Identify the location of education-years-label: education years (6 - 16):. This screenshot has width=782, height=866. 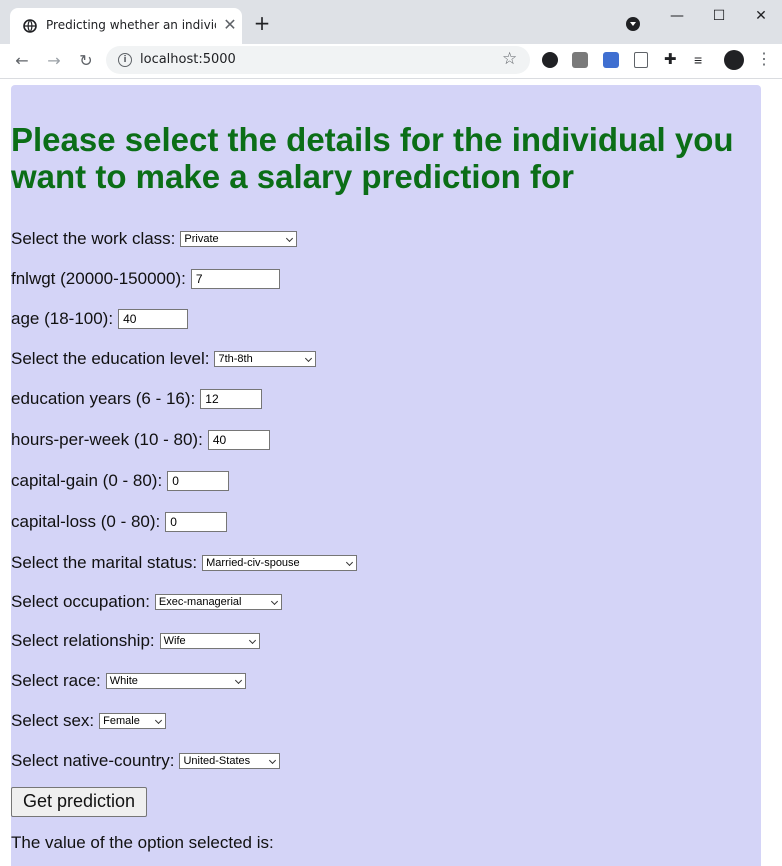
(103, 398).